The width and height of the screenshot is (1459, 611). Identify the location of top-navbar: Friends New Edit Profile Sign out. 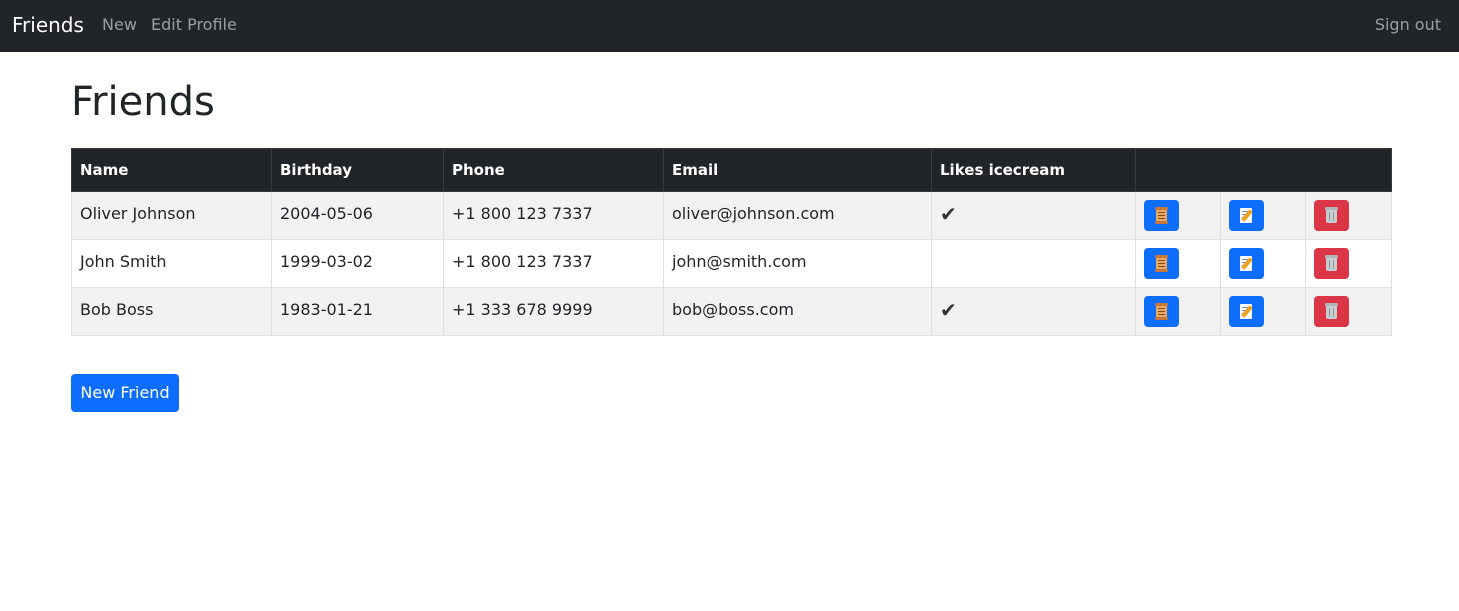
(729, 26).